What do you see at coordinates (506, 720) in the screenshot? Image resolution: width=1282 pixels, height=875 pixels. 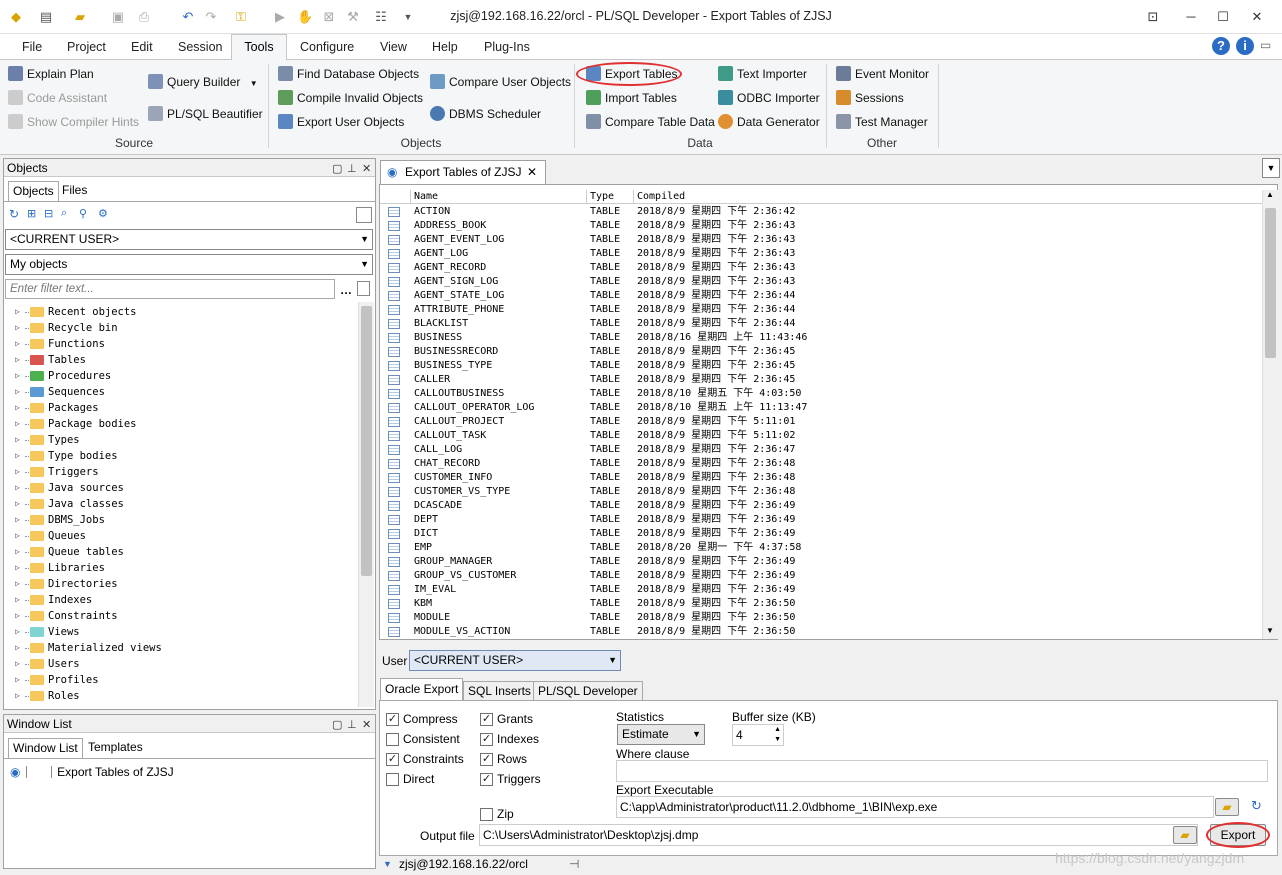 I see `grants-checkbox: ✓ Grants` at bounding box center [506, 720].